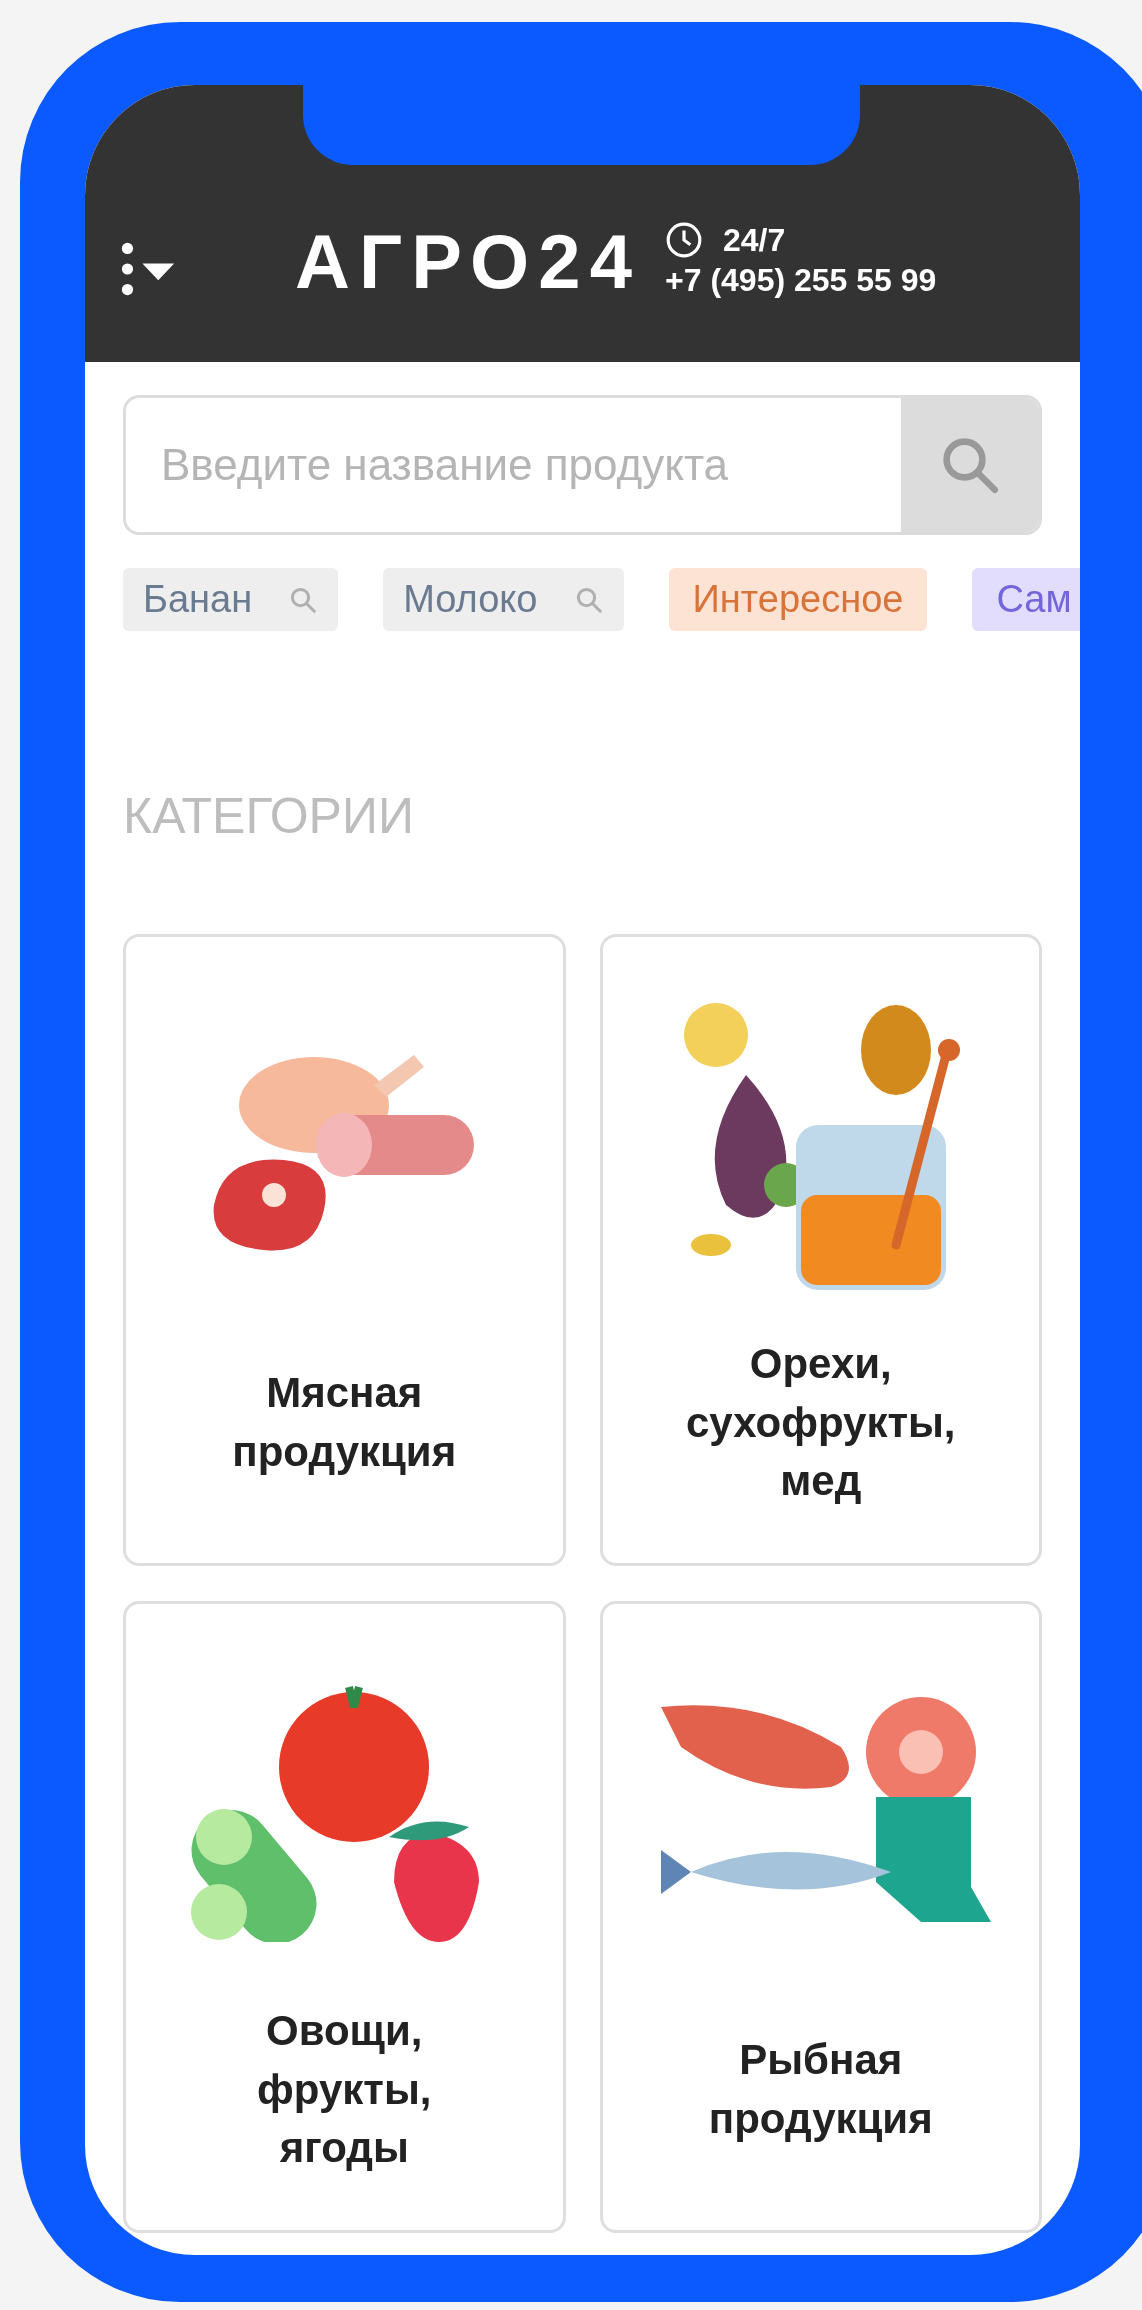  Describe the element at coordinates (344, 1250) in the screenshot. I see `category-card: Мясная продукция` at that location.